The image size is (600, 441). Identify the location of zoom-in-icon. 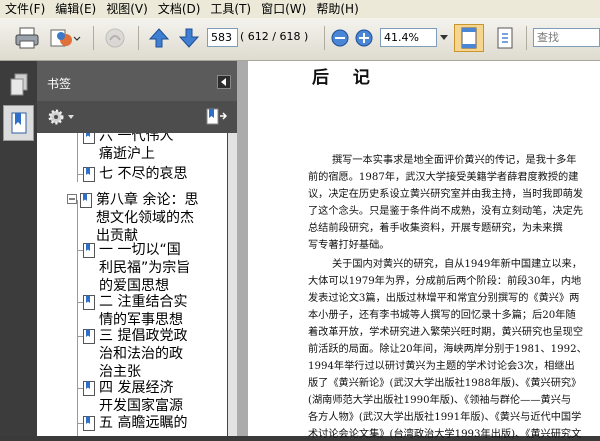
(364, 38).